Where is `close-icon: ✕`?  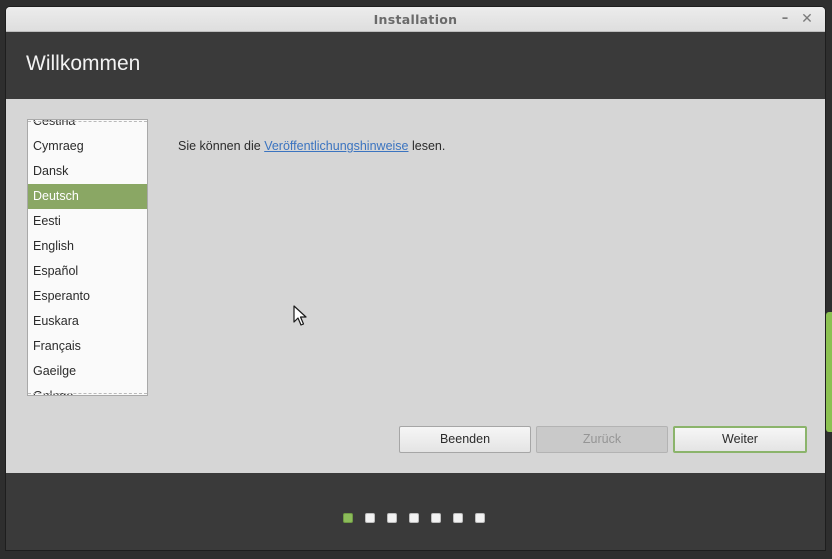 close-icon: ✕ is located at coordinates (807, 19).